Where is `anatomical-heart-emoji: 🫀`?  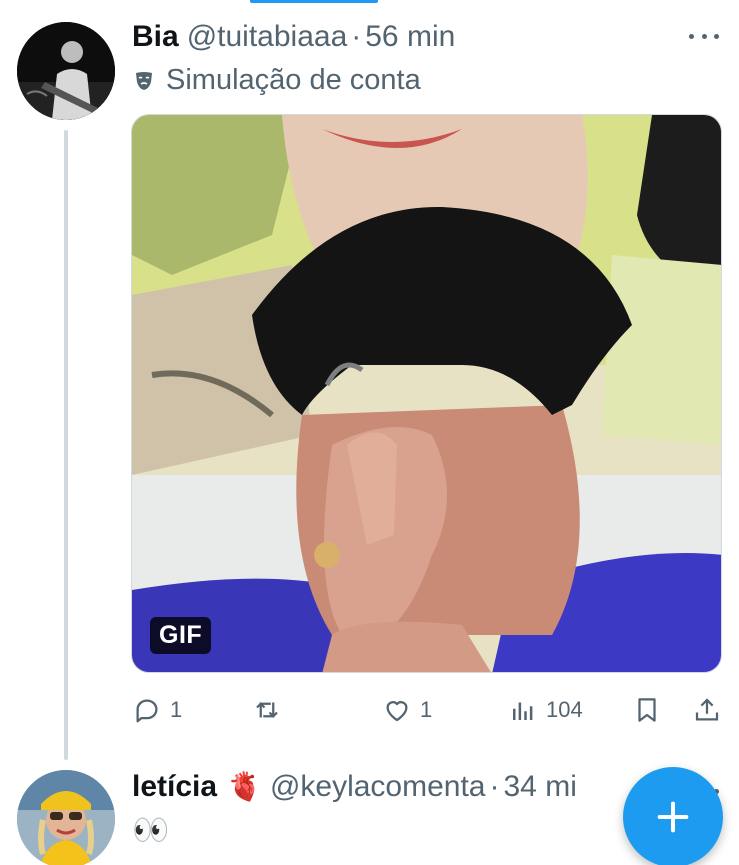
anatomical-heart-emoji: 🫀 is located at coordinates (244, 786).